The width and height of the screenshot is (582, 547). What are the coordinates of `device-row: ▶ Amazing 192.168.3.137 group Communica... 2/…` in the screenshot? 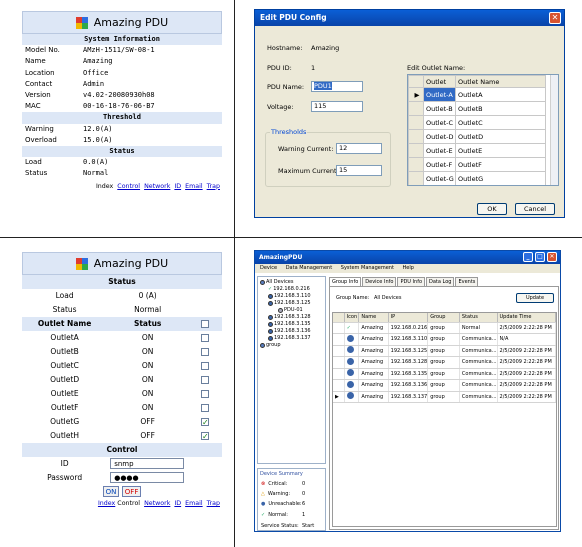 It's located at (444, 397).